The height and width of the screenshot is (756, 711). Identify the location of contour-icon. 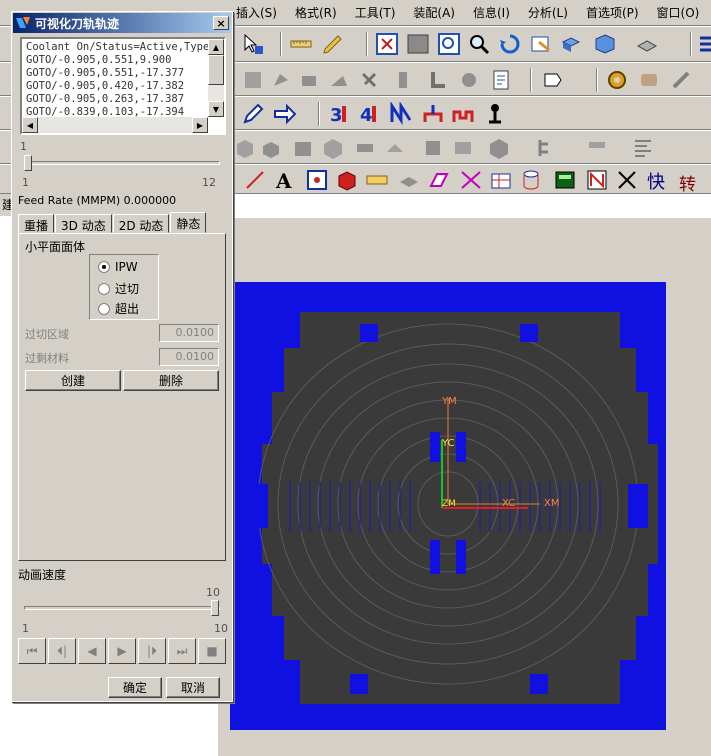
(401, 114).